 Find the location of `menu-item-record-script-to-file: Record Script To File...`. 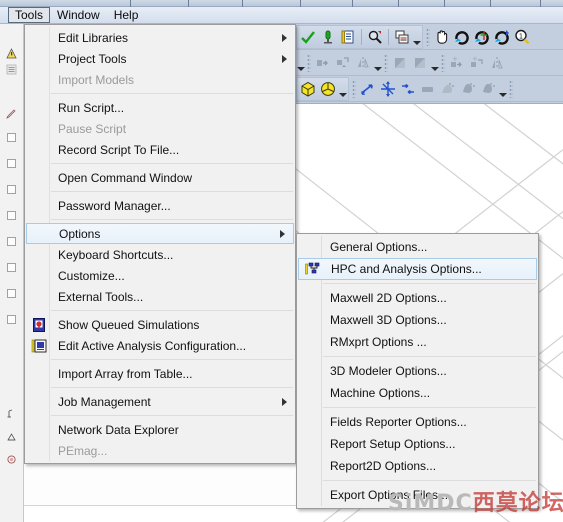

menu-item-record-script-to-file: Record Script To File... is located at coordinates (160, 149).